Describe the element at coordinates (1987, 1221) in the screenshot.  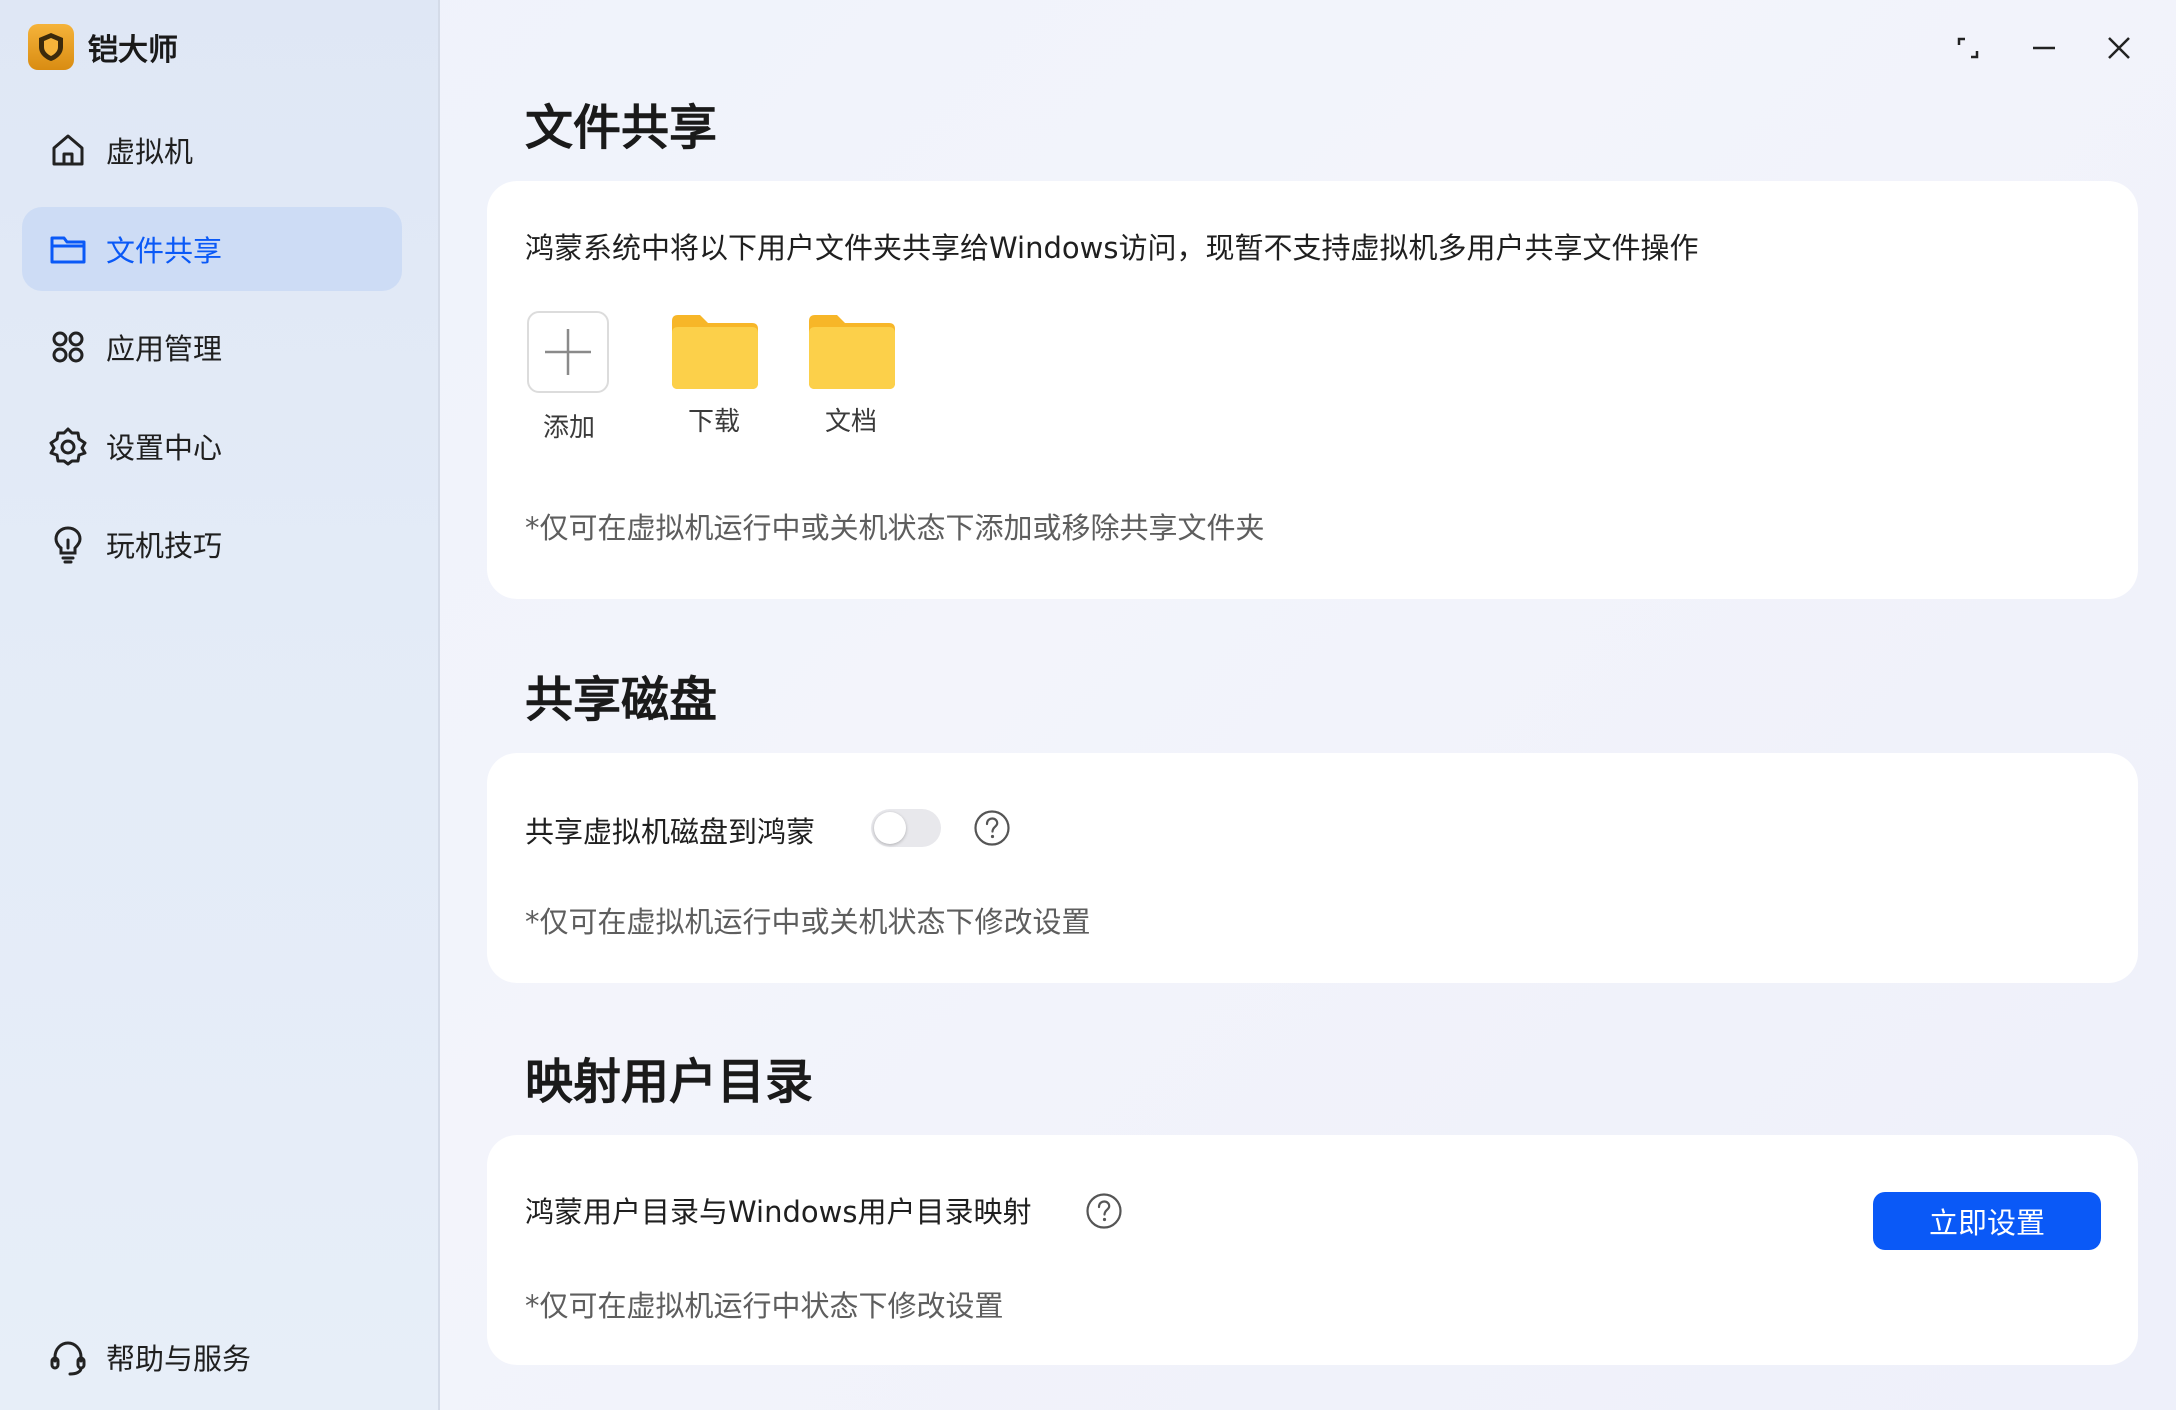
I see `setup-now-button: 立即设置` at that location.